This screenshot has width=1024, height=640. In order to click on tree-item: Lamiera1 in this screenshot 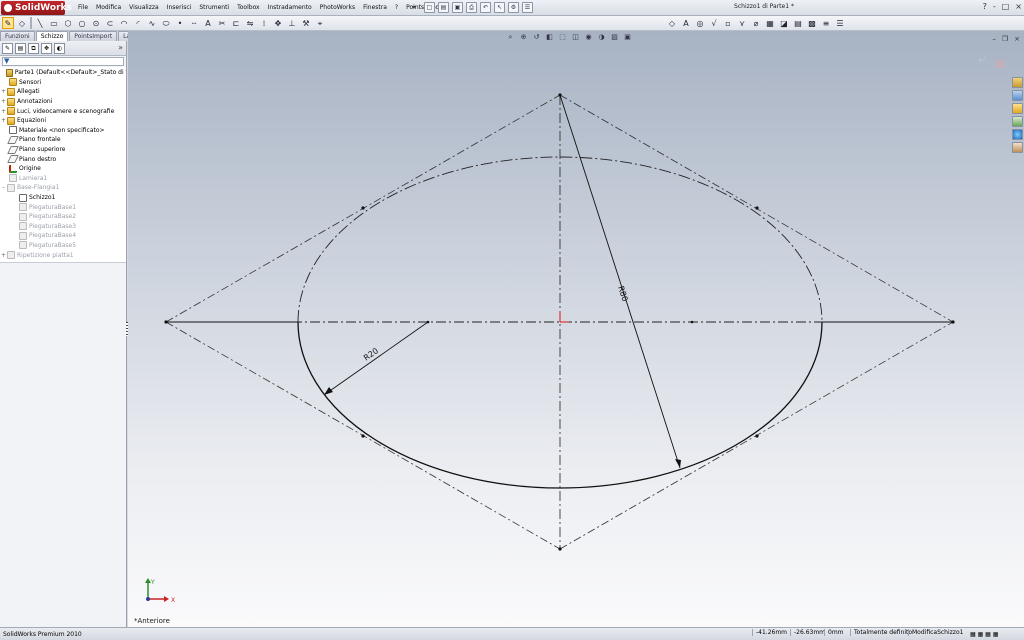, I will do `click(63, 179)`.